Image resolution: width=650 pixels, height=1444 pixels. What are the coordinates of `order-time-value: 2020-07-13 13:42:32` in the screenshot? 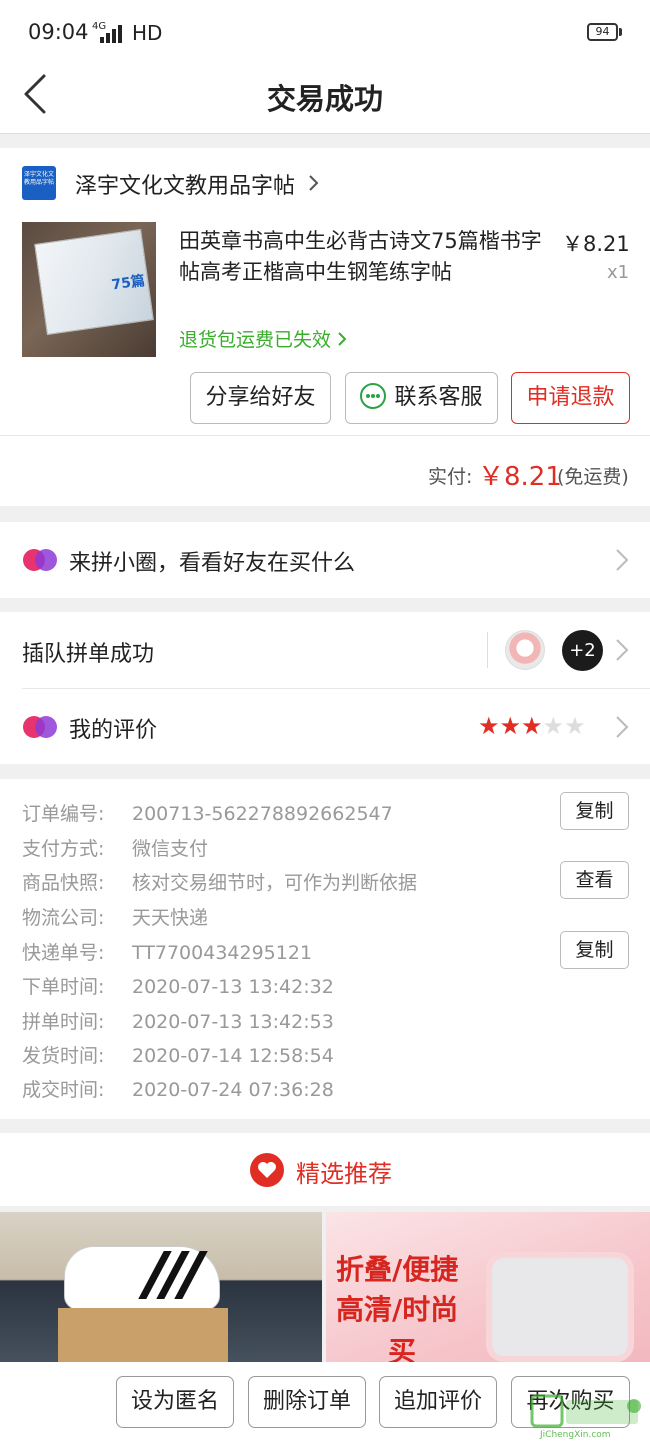 It's located at (233, 987).